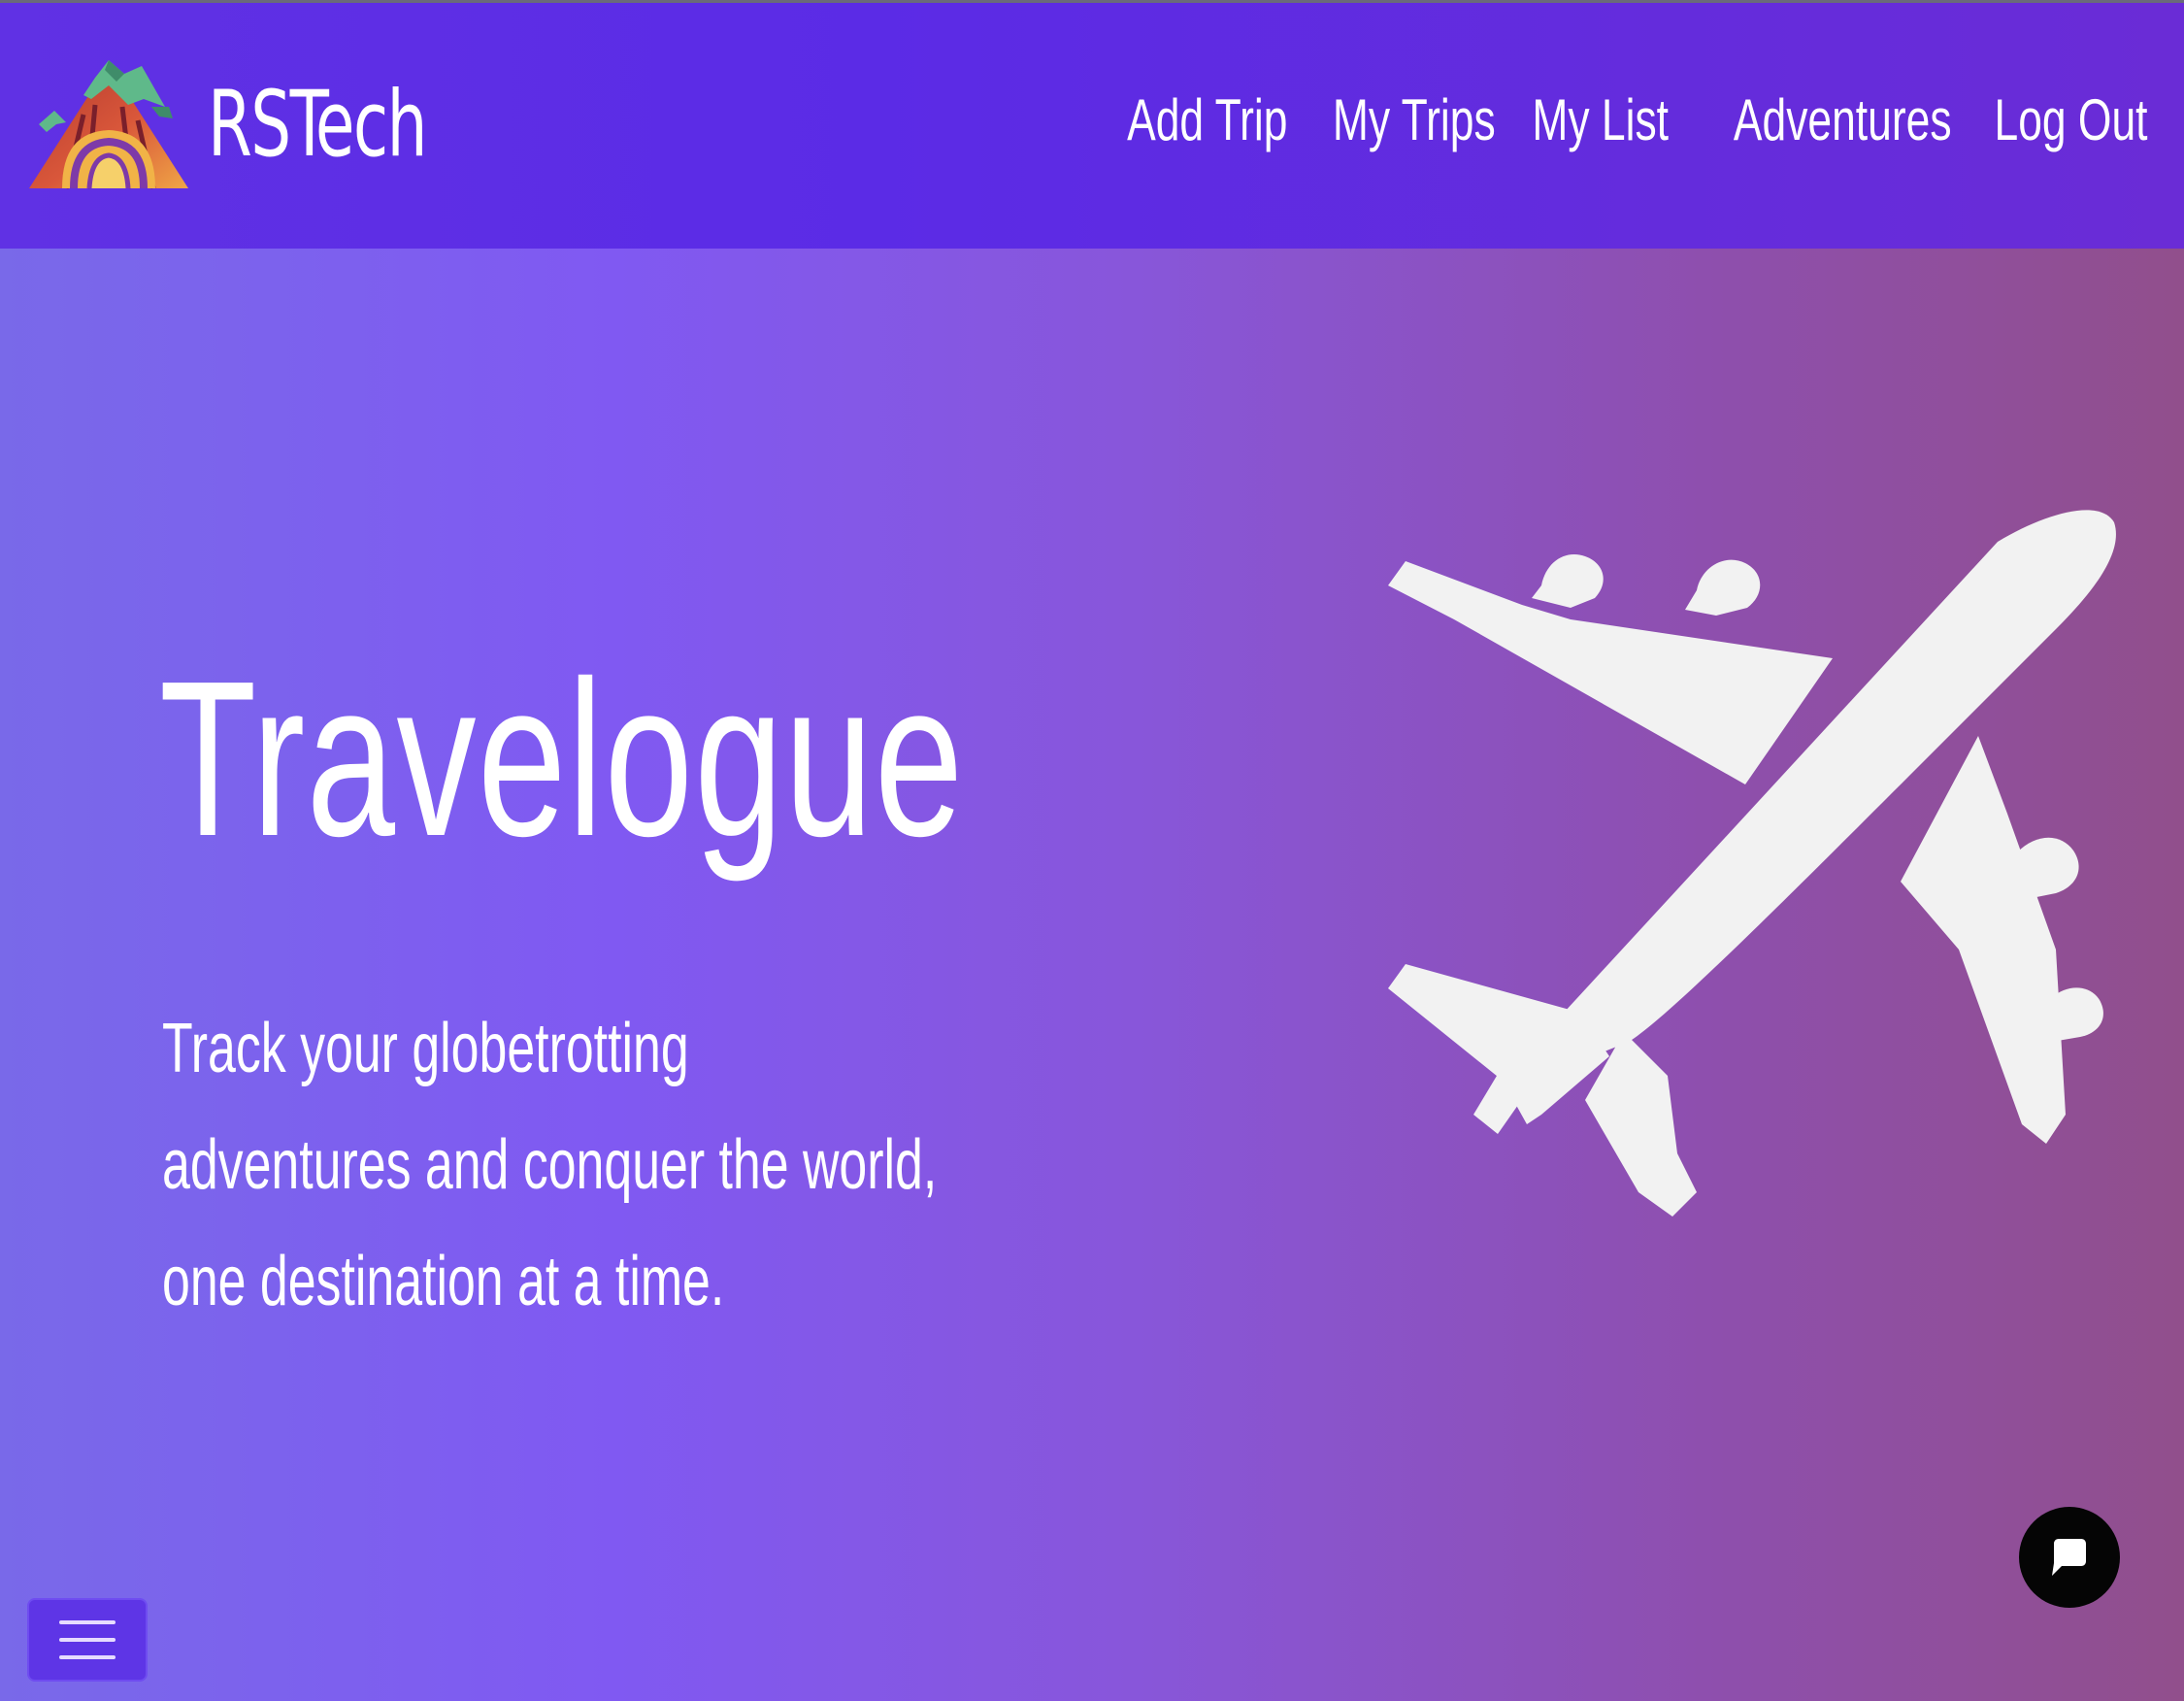  Describe the element at coordinates (1600, 119) in the screenshot. I see `nav-link-my-list: My List` at that location.